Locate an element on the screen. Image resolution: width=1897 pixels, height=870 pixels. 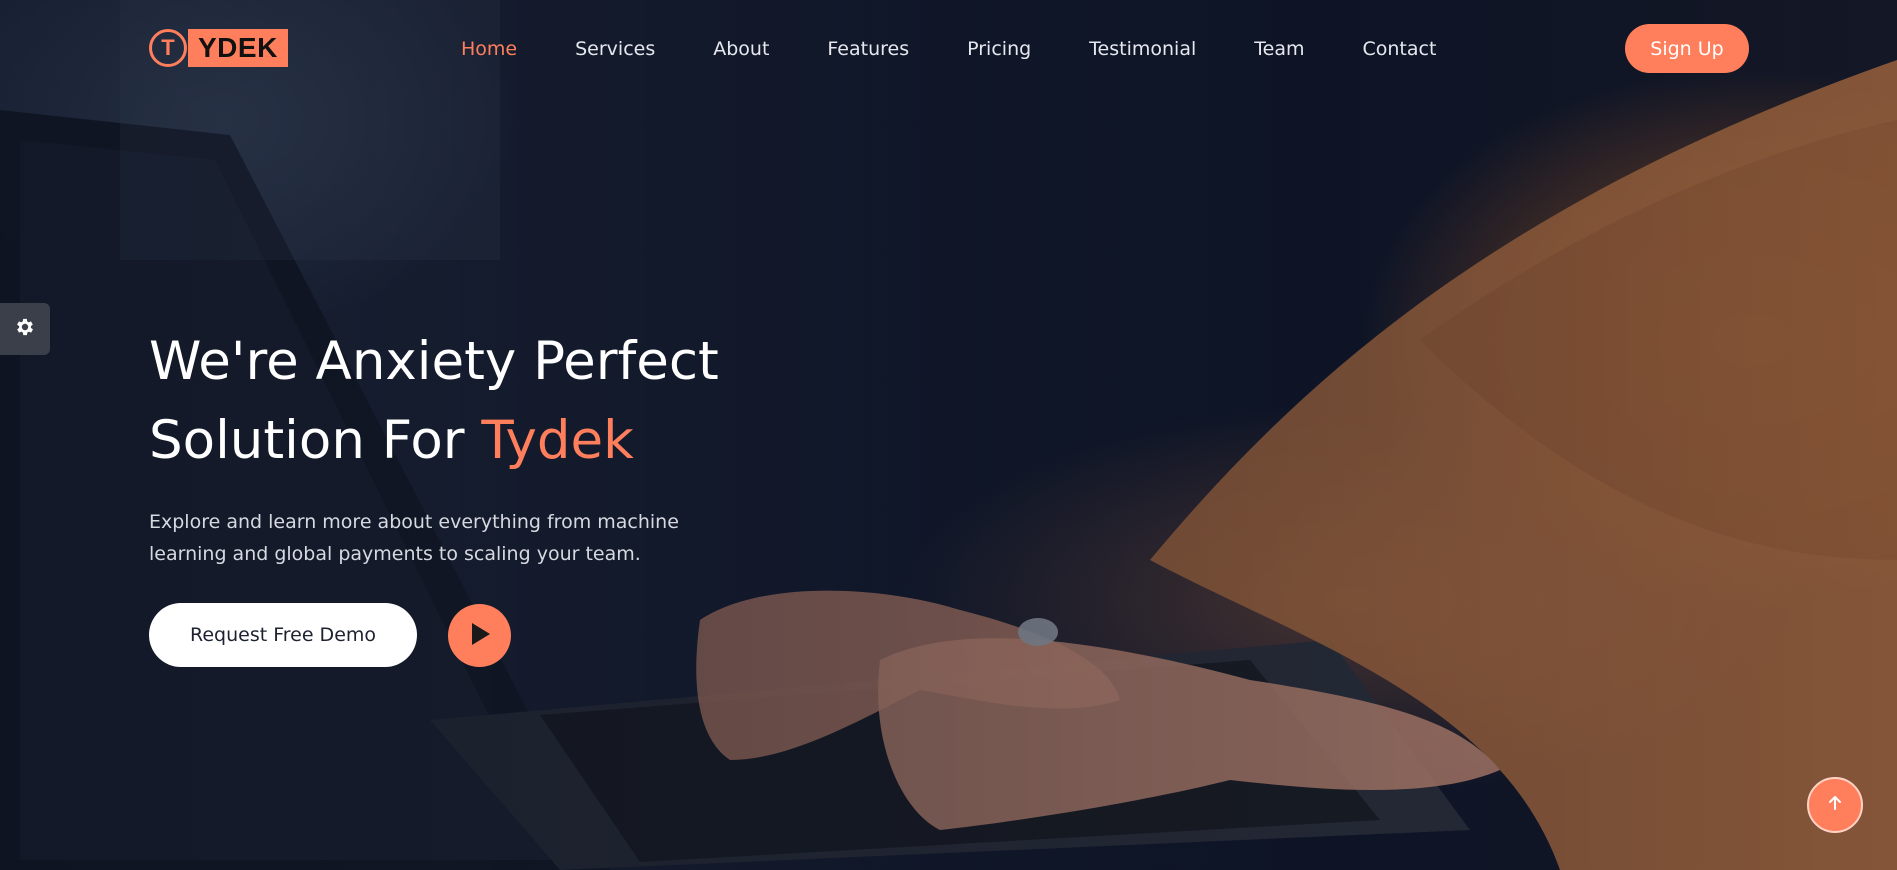
request-demo-button: Request Free Demo is located at coordinates (283, 635).